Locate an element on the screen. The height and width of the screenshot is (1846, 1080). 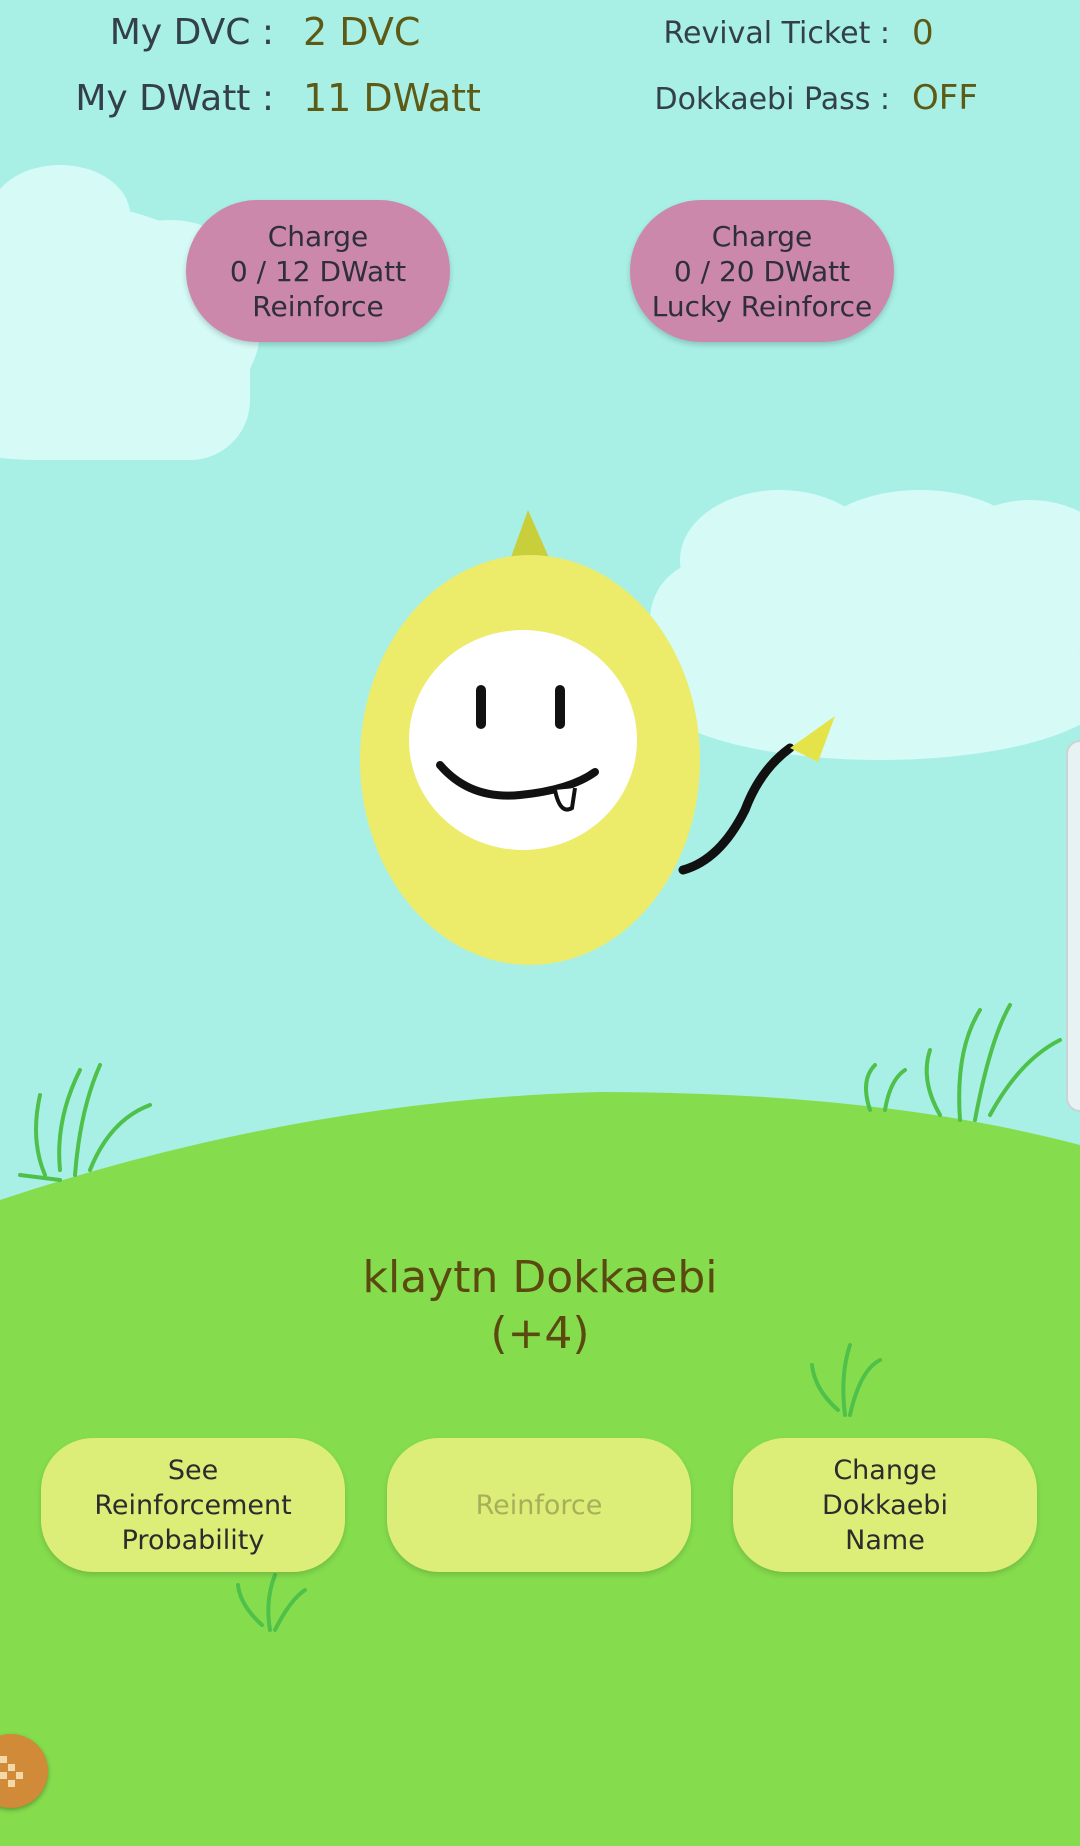
change-name-line1: Change is located at coordinates (885, 1470).